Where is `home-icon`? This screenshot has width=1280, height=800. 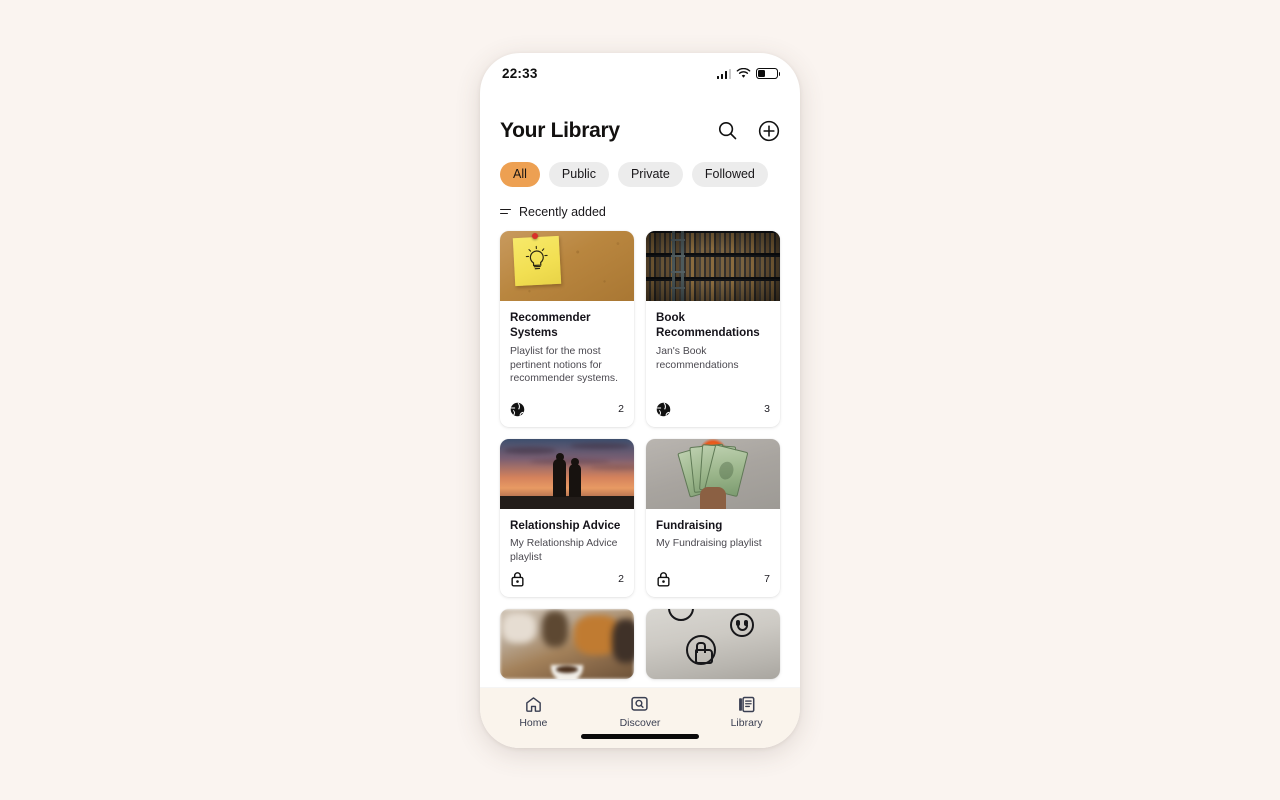
home-icon is located at coordinates (533, 704).